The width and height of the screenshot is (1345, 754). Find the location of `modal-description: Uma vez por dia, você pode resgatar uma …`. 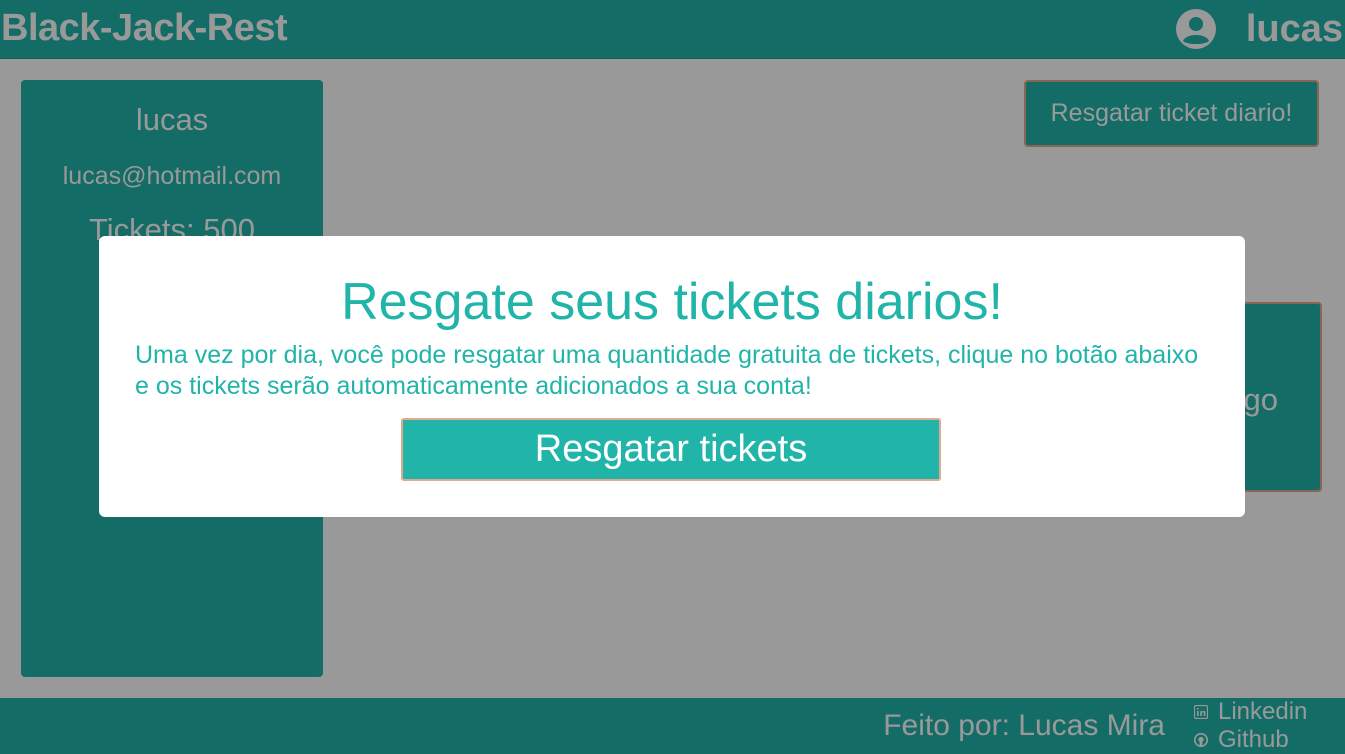

modal-description: Uma vez por dia, você pode resgatar uma … is located at coordinates (667, 370).